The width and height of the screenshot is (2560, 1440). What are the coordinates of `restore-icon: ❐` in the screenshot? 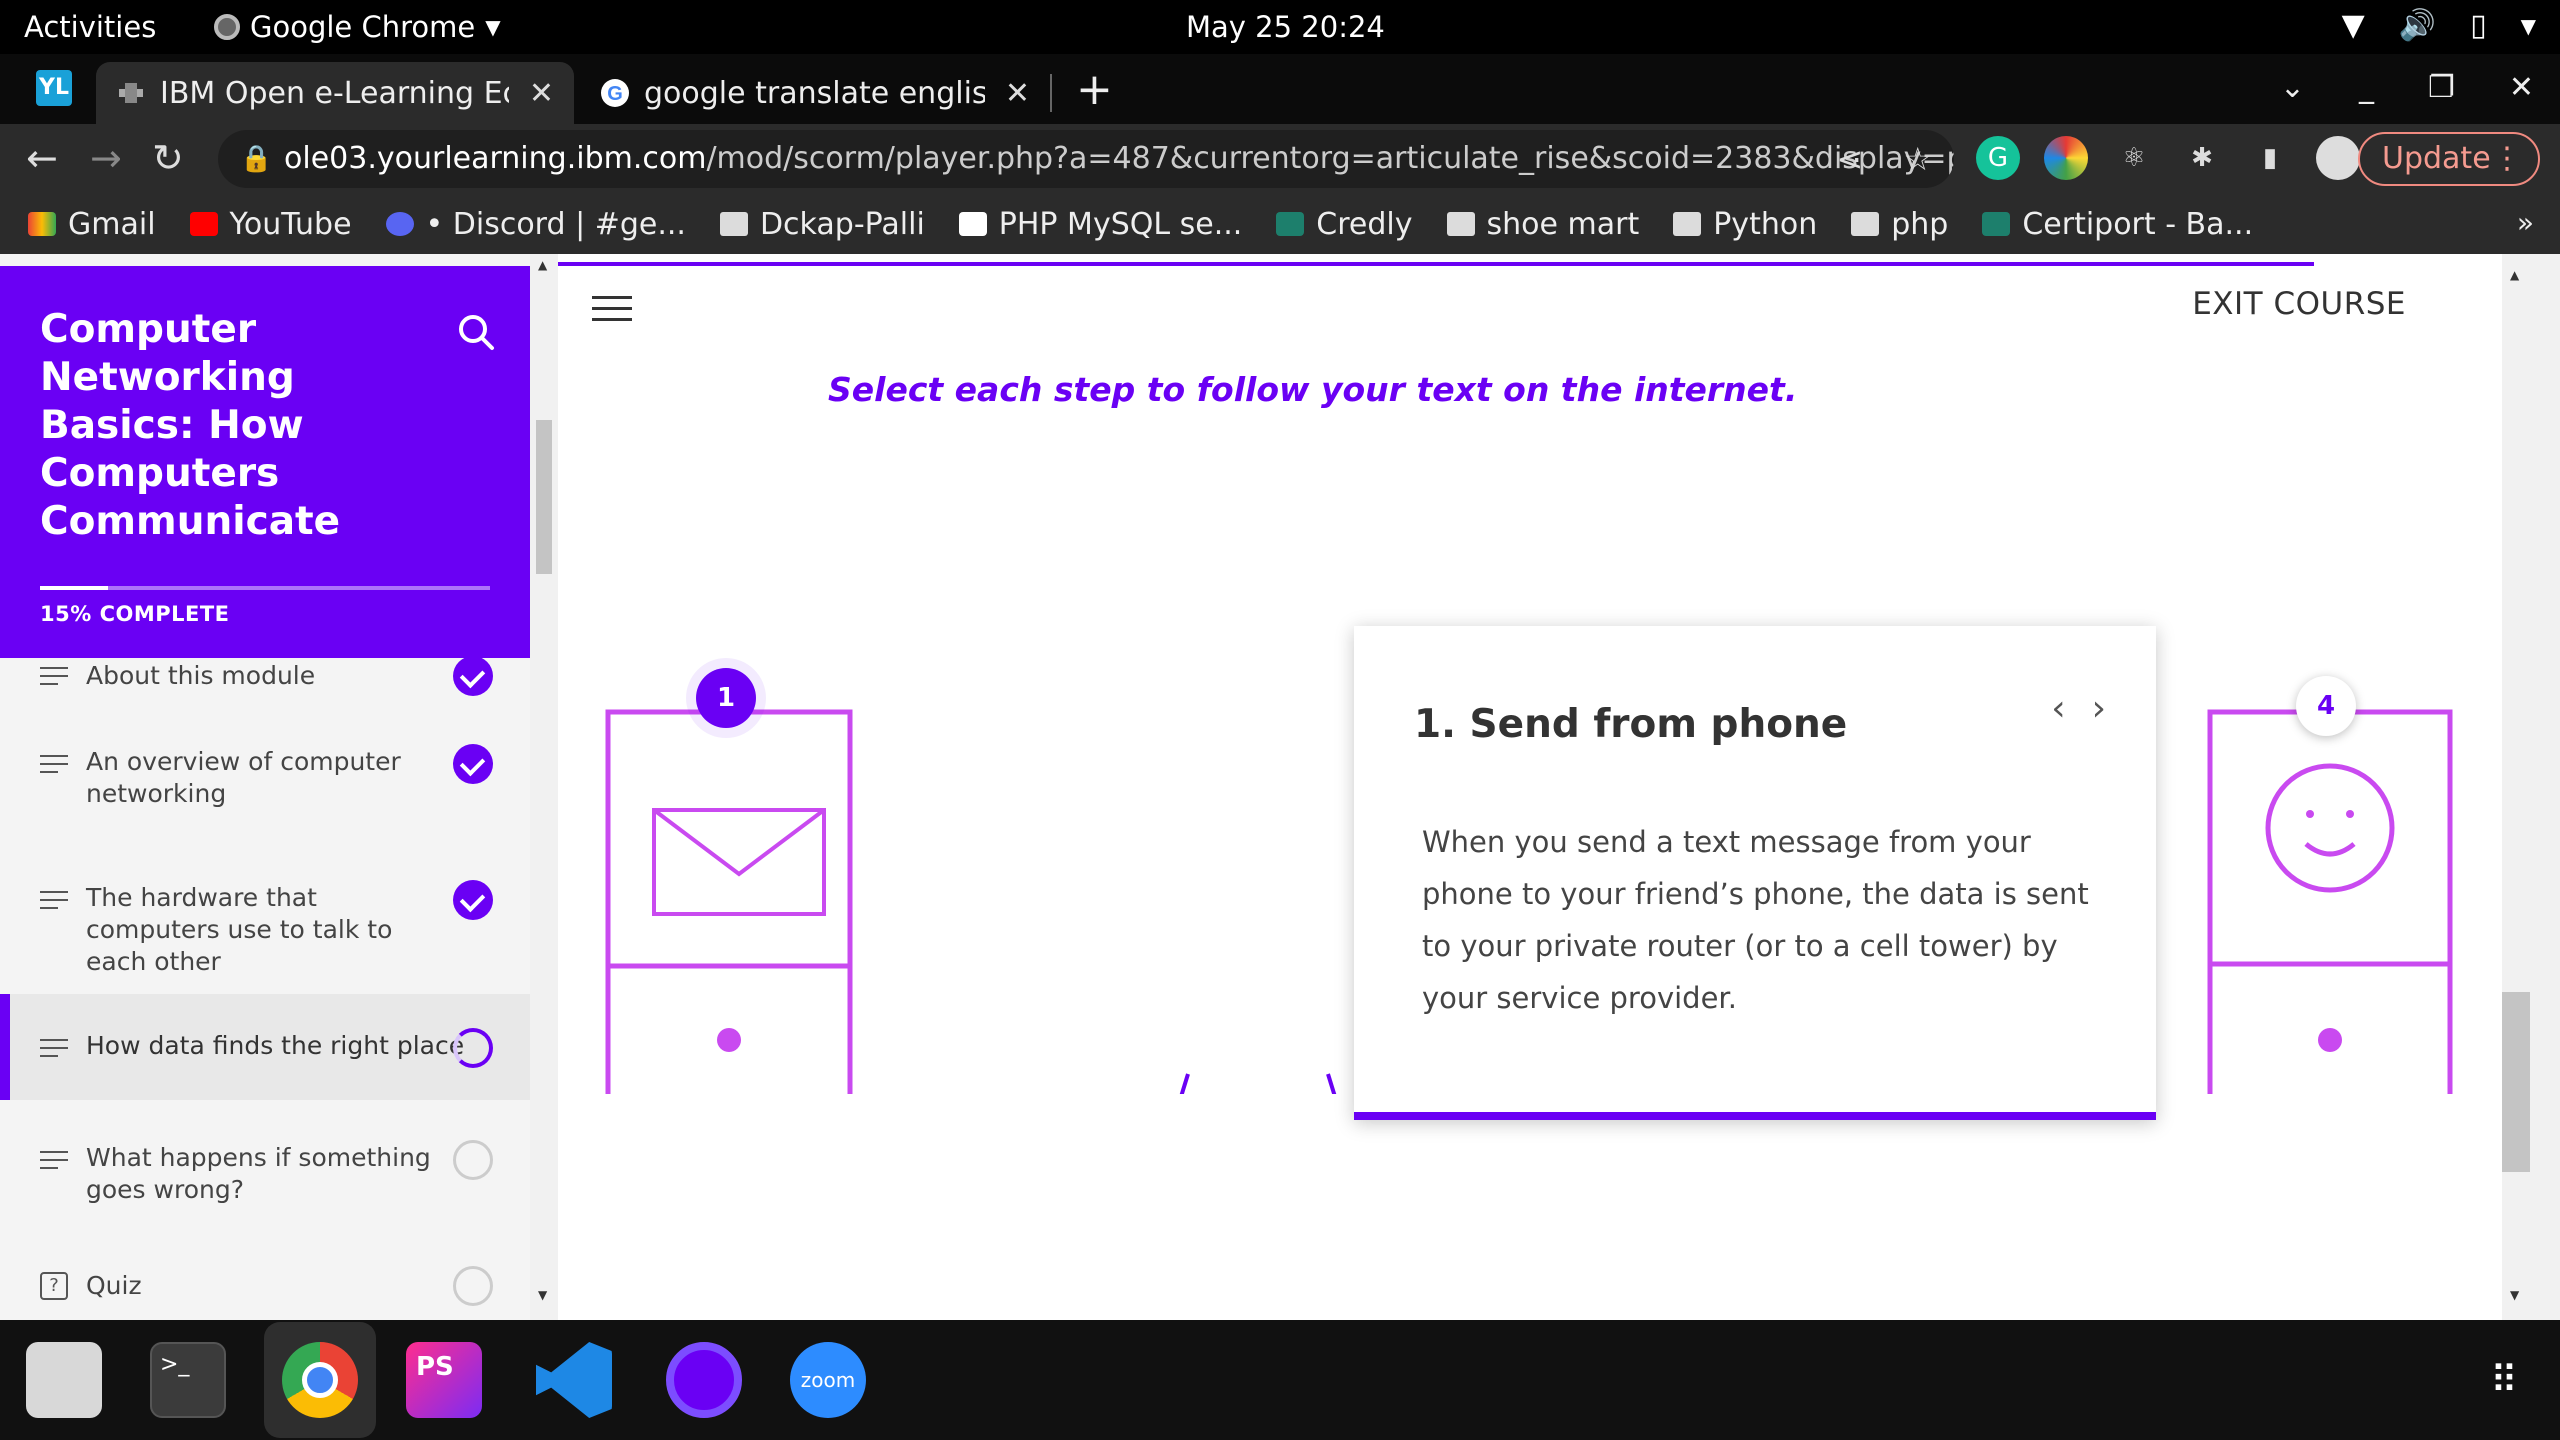 It's located at (2441, 87).